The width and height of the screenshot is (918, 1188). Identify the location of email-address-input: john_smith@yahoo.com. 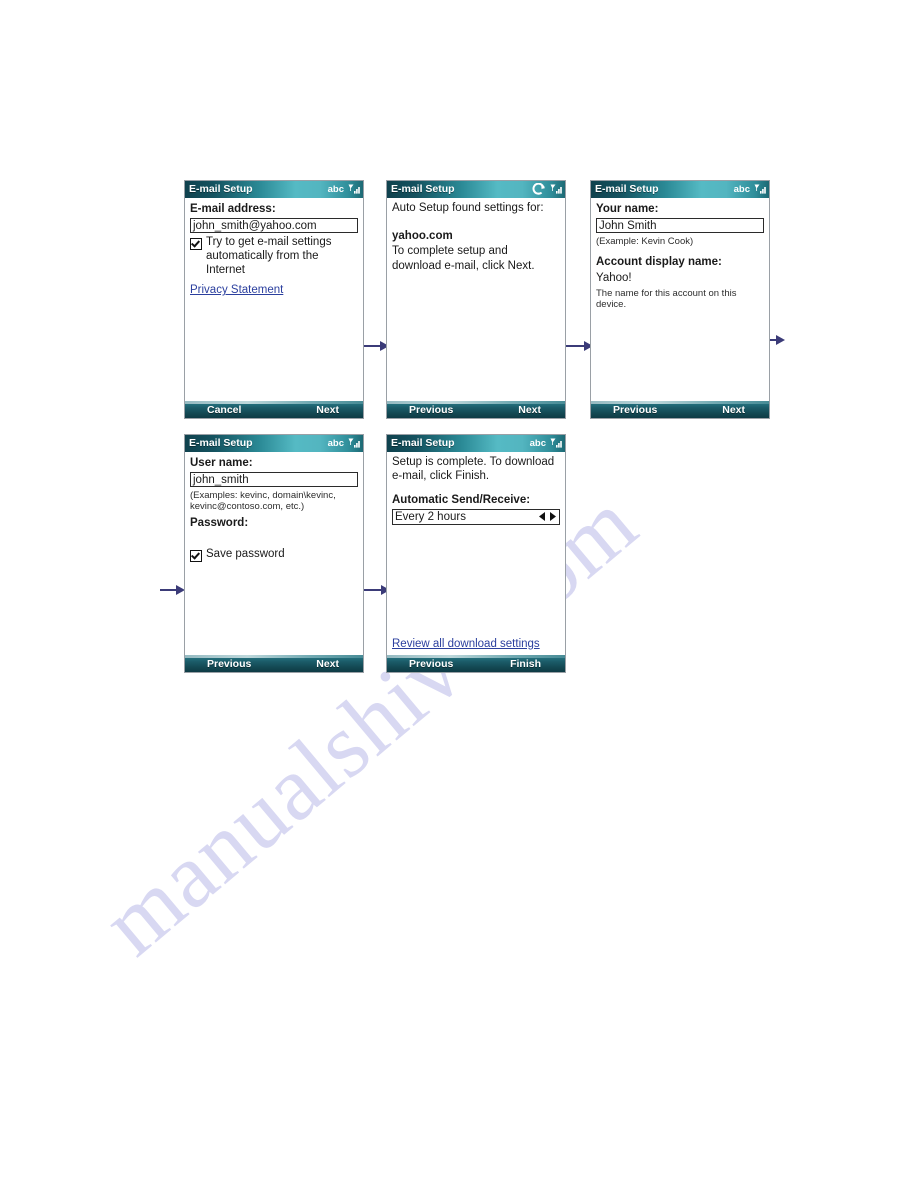
(274, 226).